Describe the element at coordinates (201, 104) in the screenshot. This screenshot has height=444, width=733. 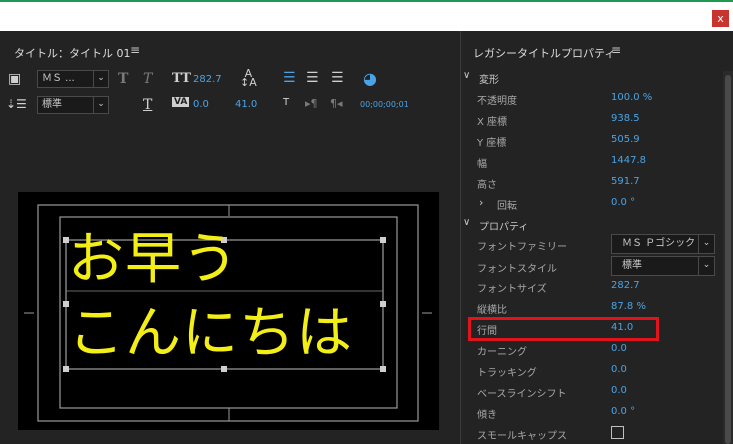
I see `kerning-value: 0.0` at that location.